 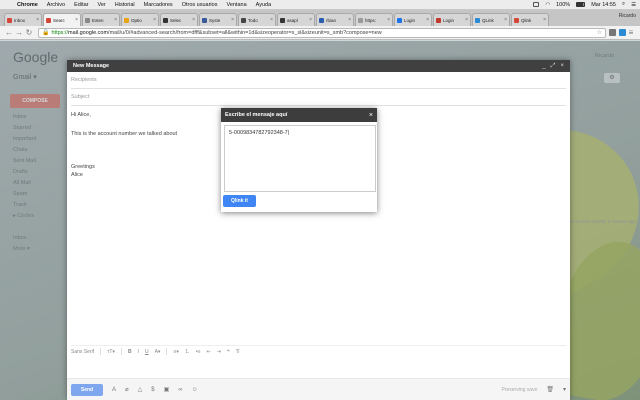 I want to click on menu-marcadores: Marcadores, so click(x=158, y=5).